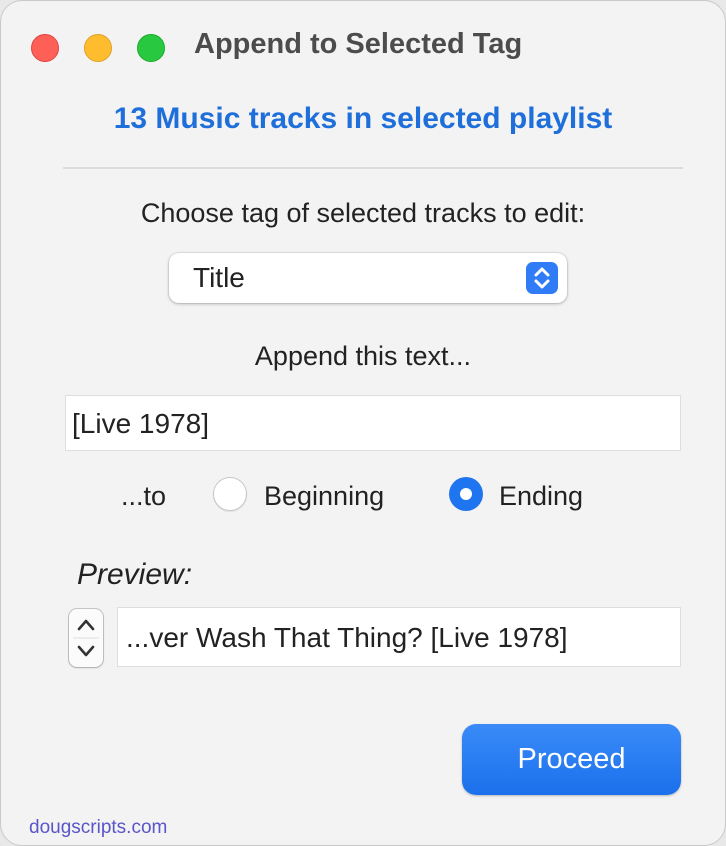 This screenshot has width=726, height=846. I want to click on stepper-arrows-icon, so click(86, 638).